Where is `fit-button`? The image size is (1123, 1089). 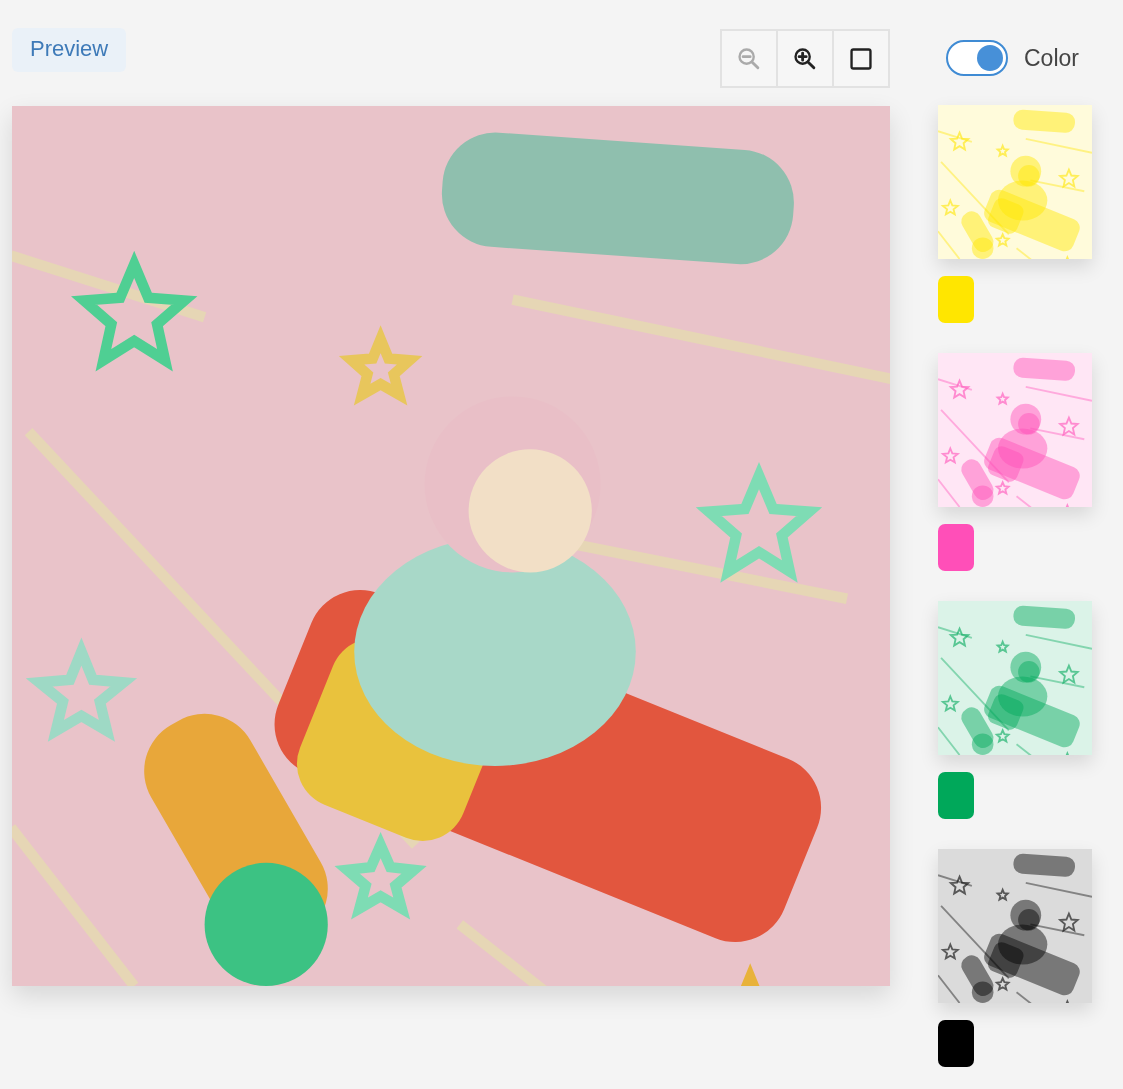 fit-button is located at coordinates (861, 58).